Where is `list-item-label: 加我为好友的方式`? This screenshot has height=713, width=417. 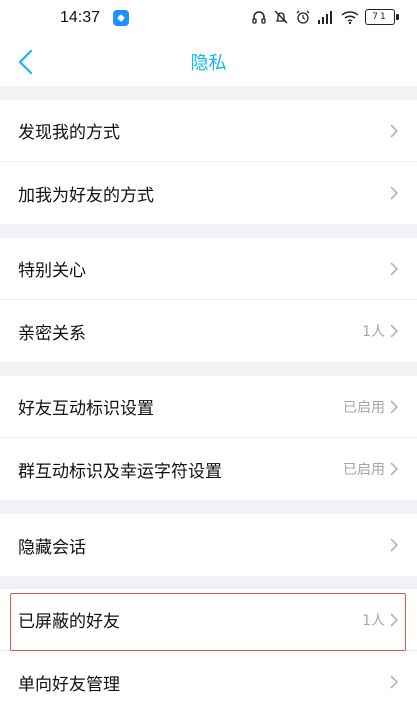
list-item-label: 加我为好友的方式 is located at coordinates (86, 195).